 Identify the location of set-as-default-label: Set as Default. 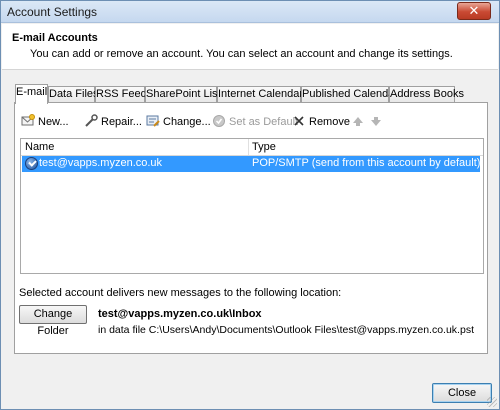
(264, 122).